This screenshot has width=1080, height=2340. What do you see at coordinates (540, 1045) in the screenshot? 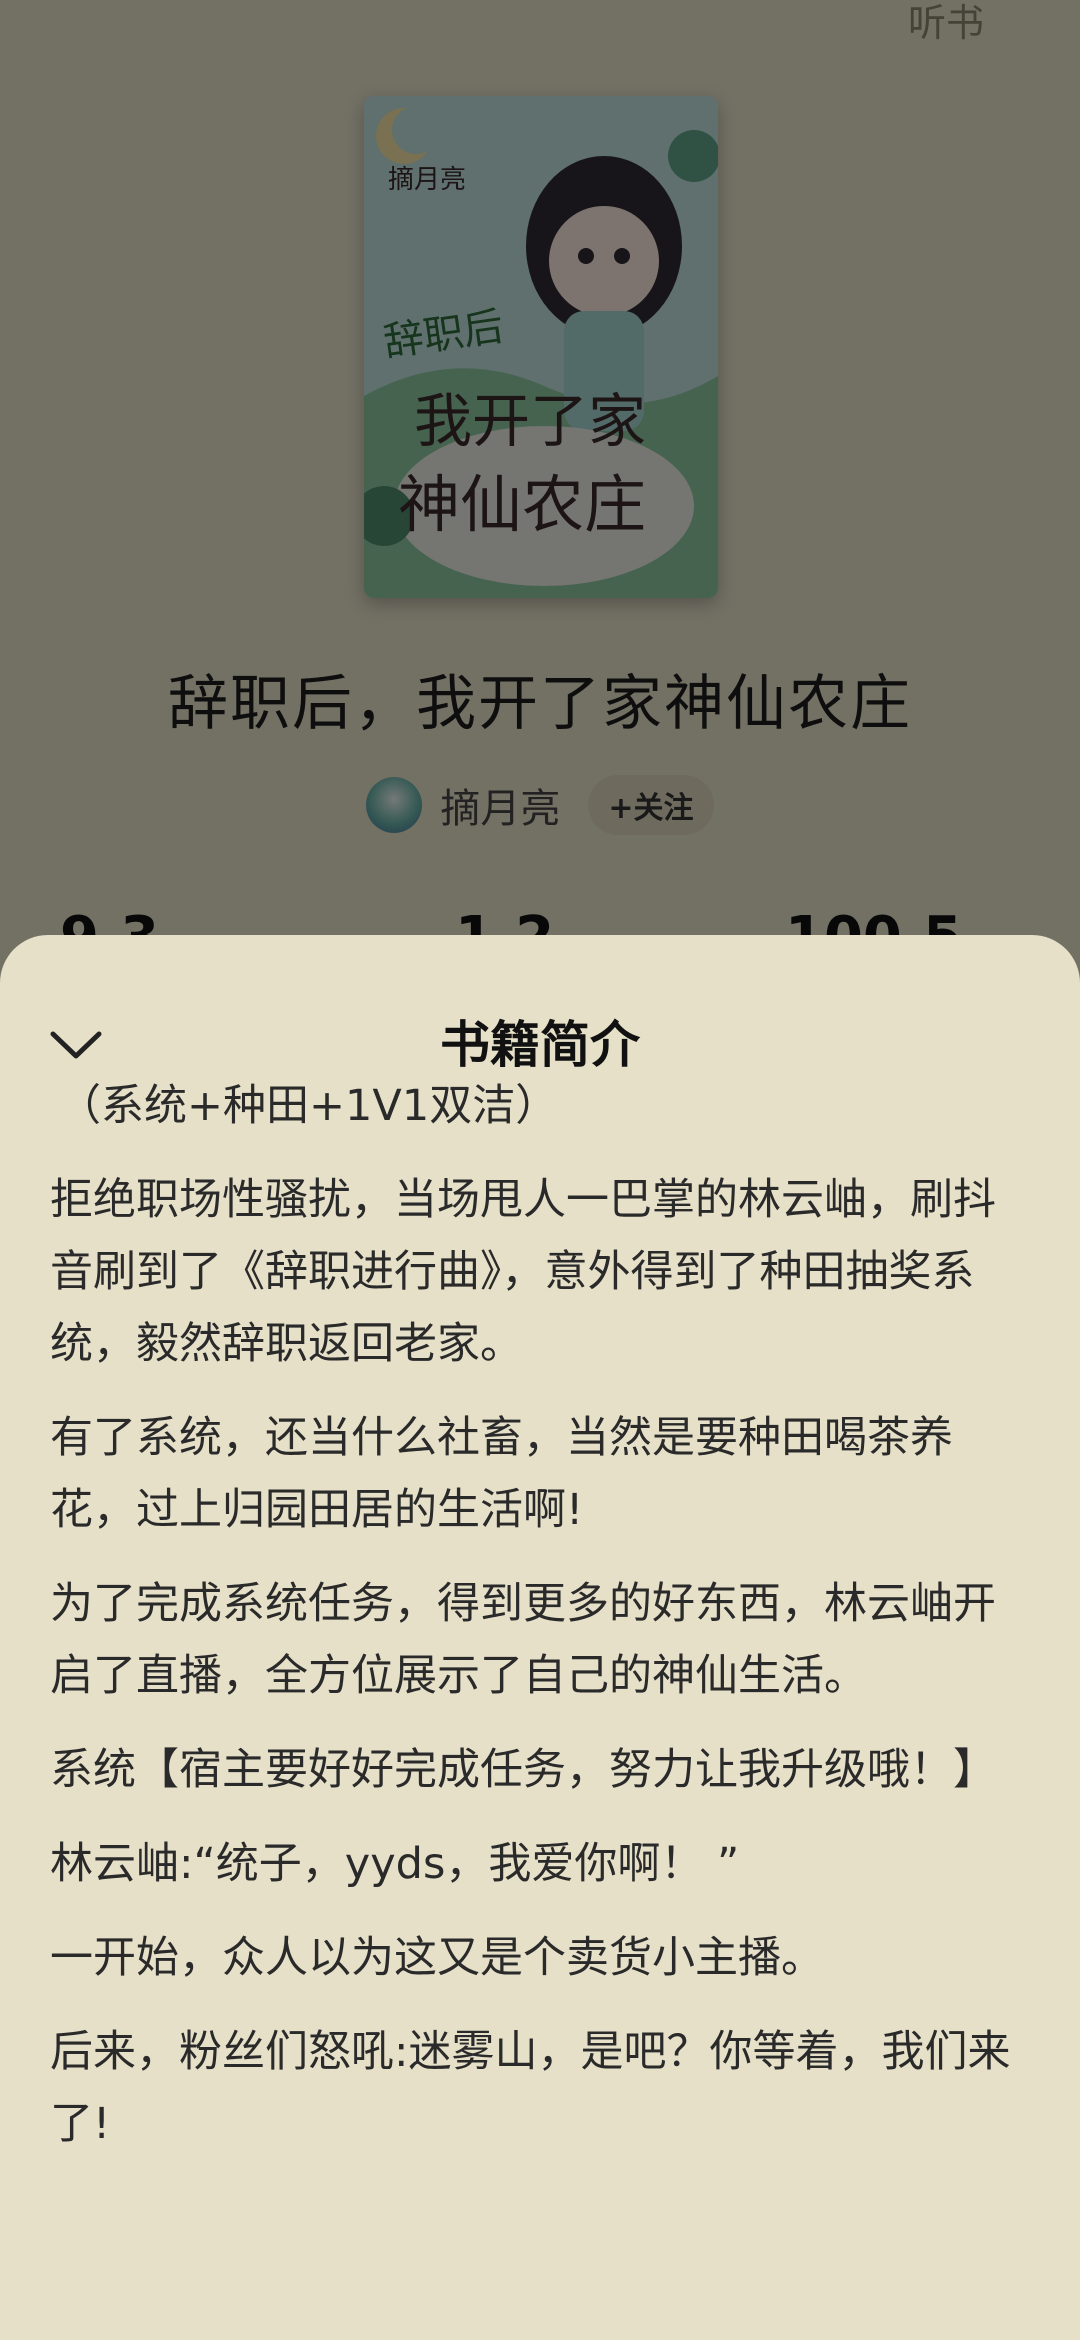
I see `sheet-title: 书籍简介` at bounding box center [540, 1045].